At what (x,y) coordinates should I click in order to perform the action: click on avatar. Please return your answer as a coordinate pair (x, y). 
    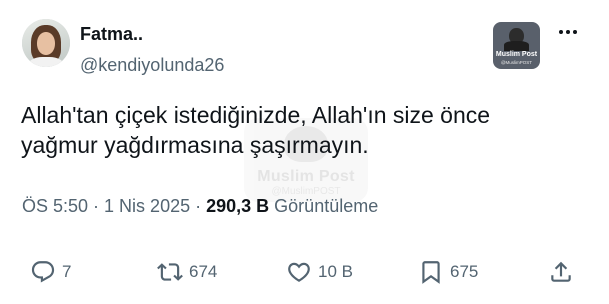
    Looking at the image, I should click on (46, 43).